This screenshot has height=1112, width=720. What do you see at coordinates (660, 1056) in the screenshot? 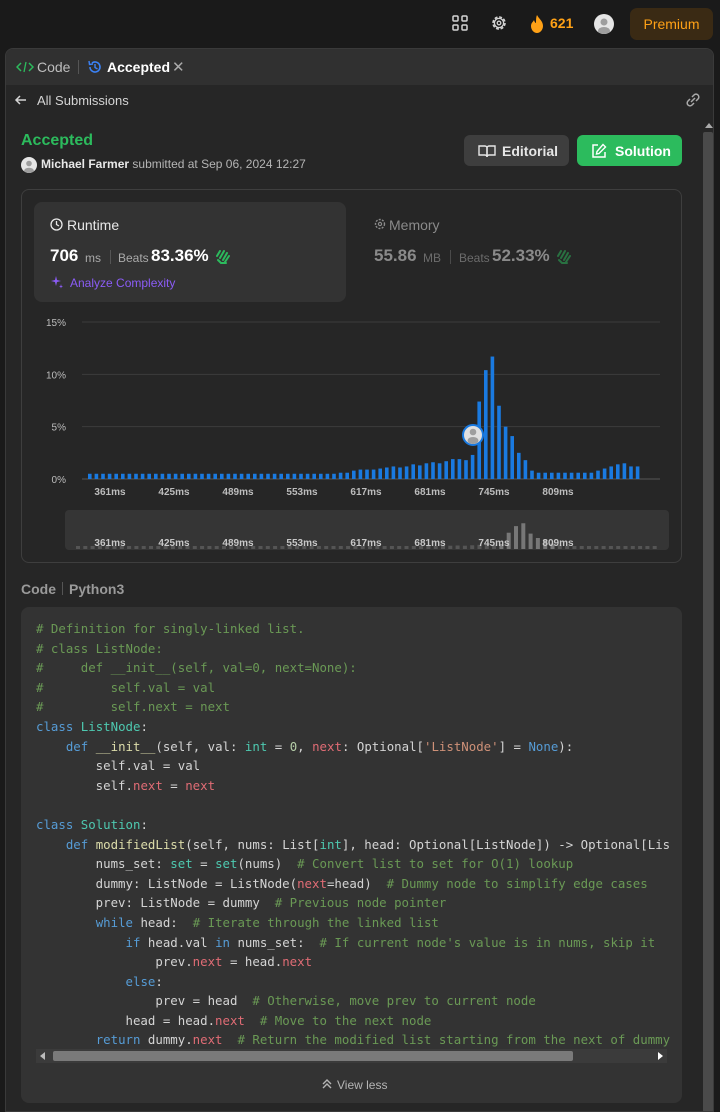
I see `scroll-right-arrow` at bounding box center [660, 1056].